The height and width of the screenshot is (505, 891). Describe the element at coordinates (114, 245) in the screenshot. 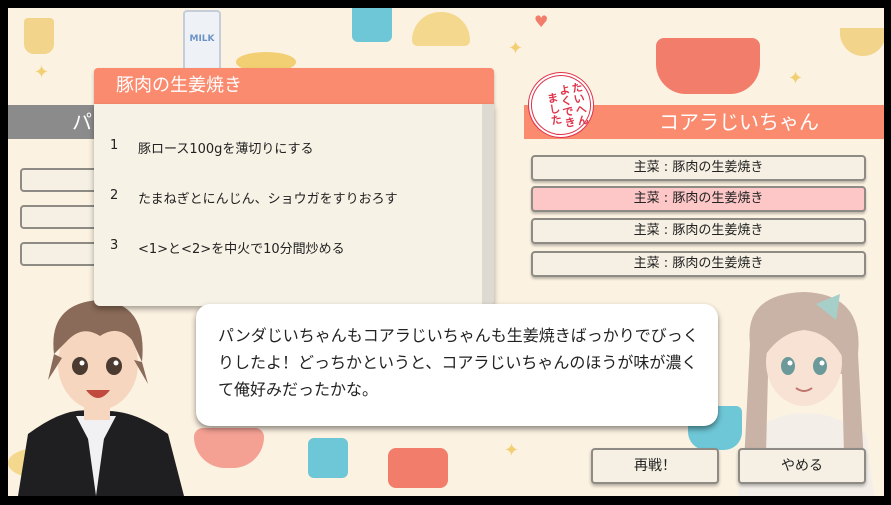

I see `step-number: 3` at that location.